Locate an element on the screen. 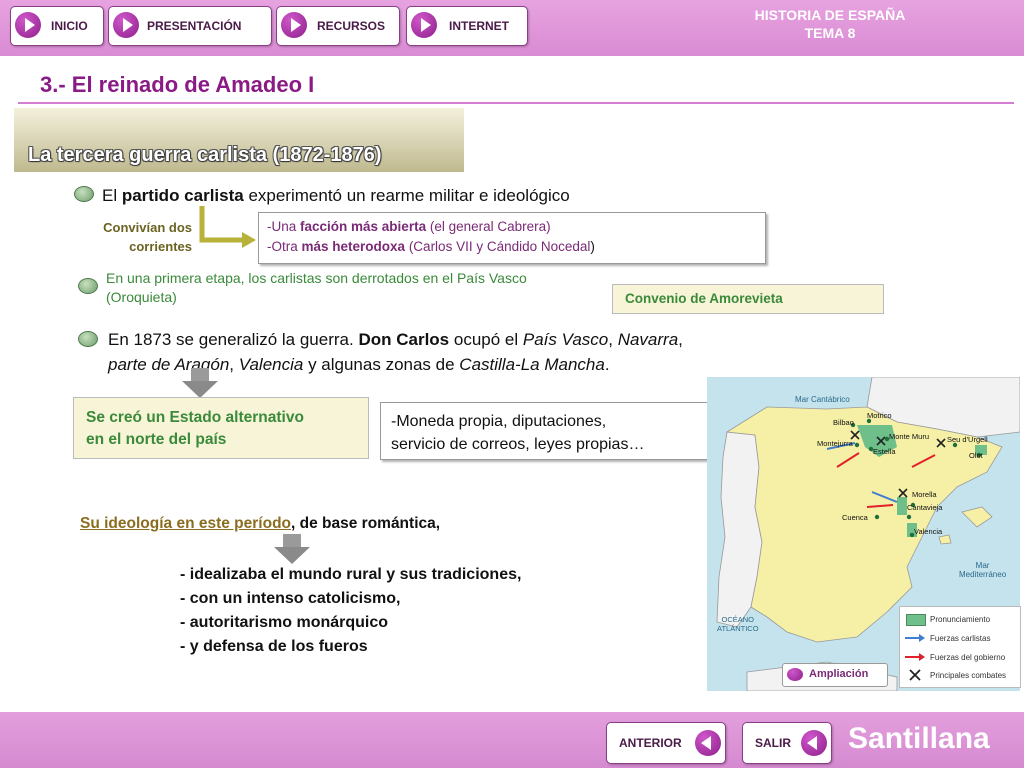 Image resolution: width=1024 pixels, height=768 pixels. currents-label: Convivían dos corrientes is located at coordinates (132, 237).